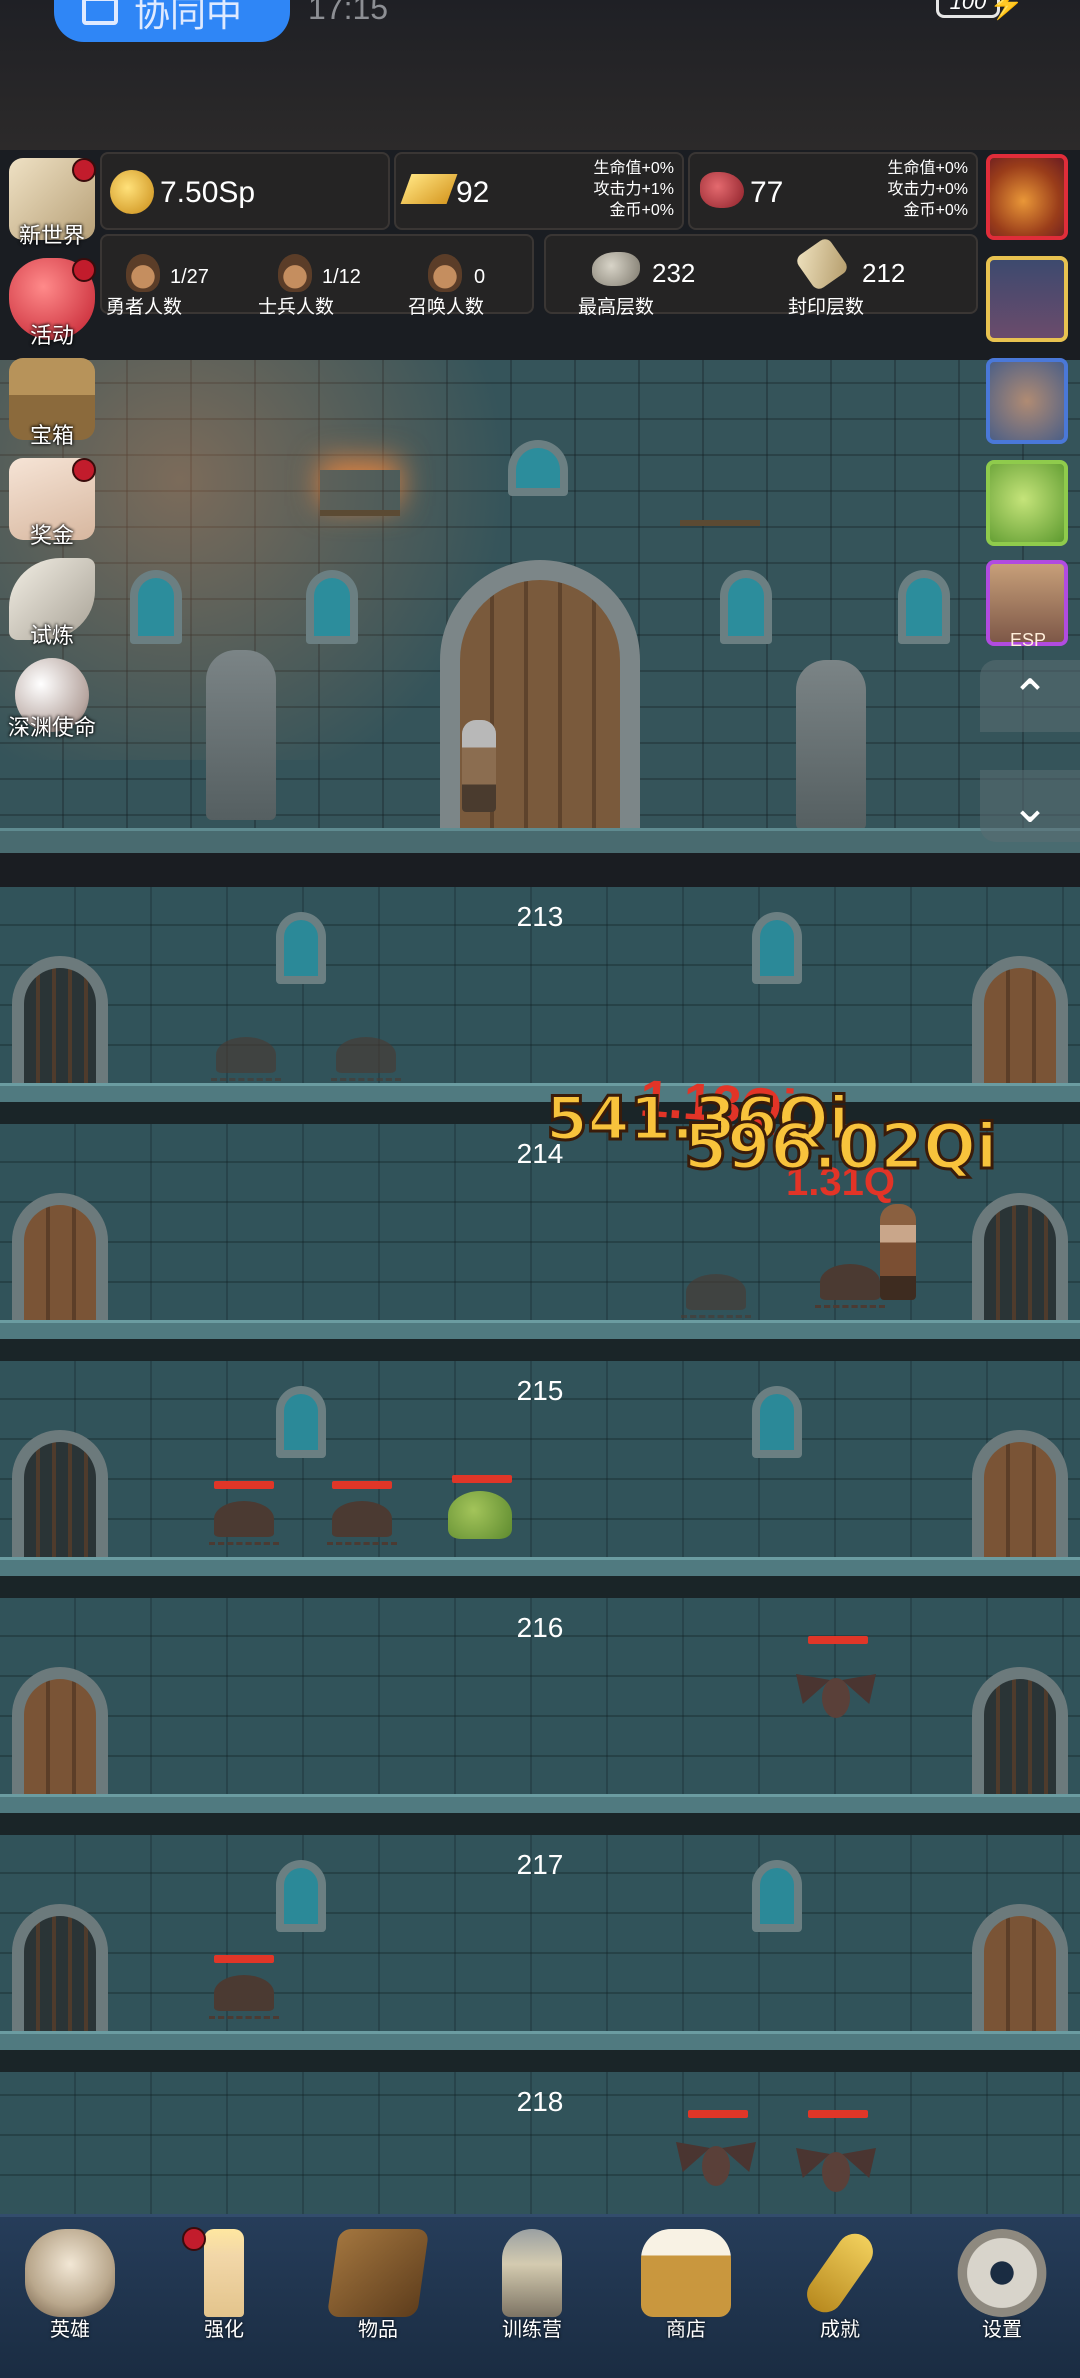  Describe the element at coordinates (686, 2273) in the screenshot. I see `beer-mug-icon` at that location.